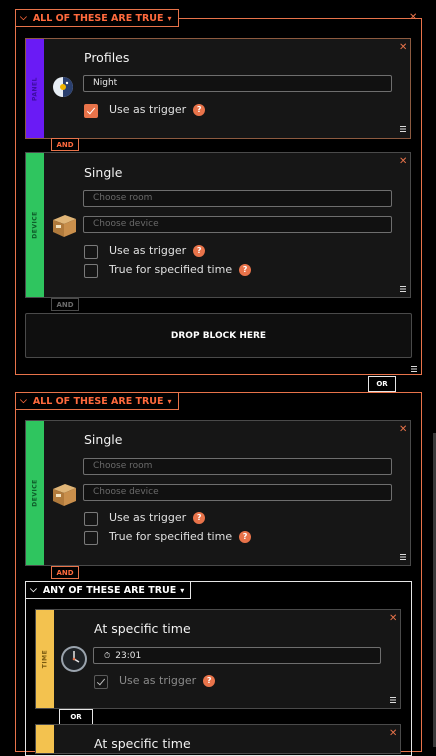  What do you see at coordinates (107, 655) in the screenshot?
I see `clock-small-icon: ⏱` at bounding box center [107, 655].